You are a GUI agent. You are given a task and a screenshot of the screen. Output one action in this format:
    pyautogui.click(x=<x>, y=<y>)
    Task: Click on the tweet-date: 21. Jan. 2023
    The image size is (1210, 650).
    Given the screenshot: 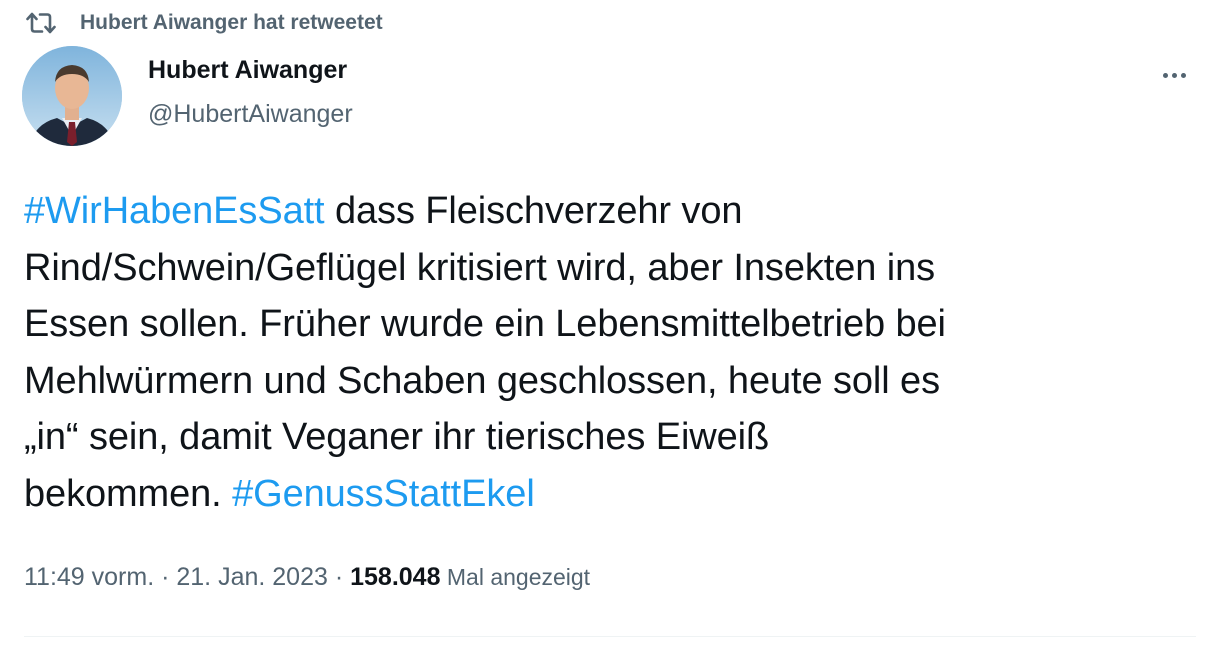 What is the action you would take?
    pyautogui.click(x=252, y=577)
    